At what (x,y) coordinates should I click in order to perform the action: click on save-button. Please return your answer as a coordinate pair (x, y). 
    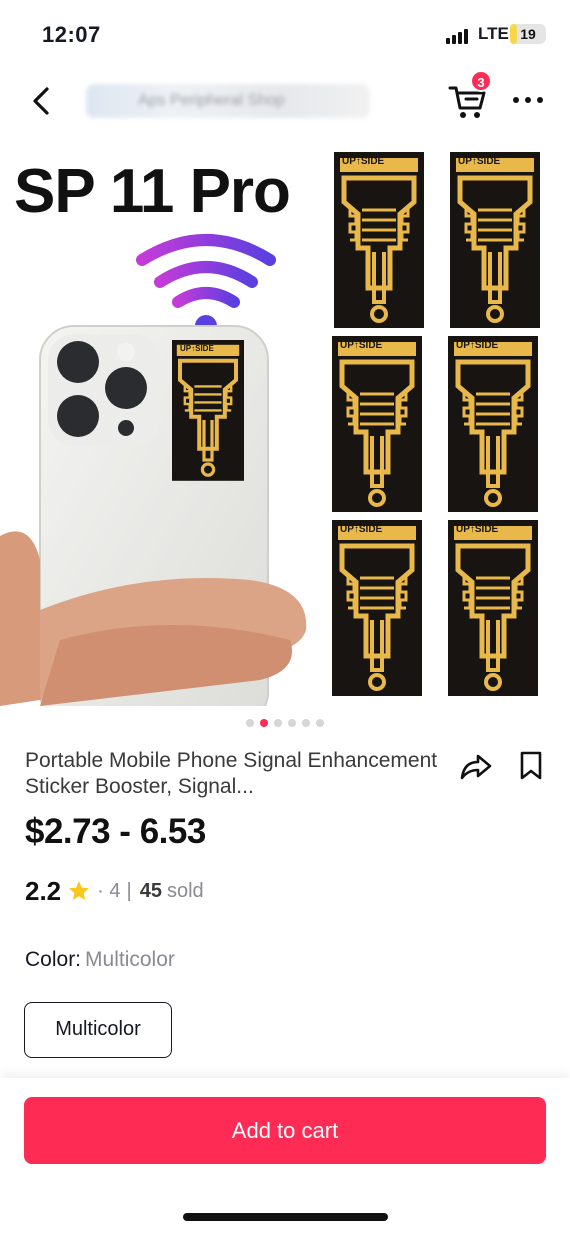
    Looking at the image, I should click on (531, 766).